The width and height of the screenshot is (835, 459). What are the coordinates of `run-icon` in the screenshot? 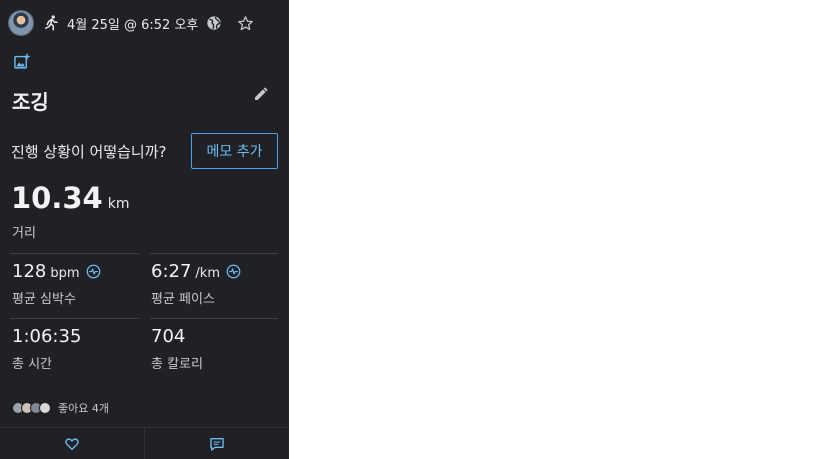 It's located at (51, 23).